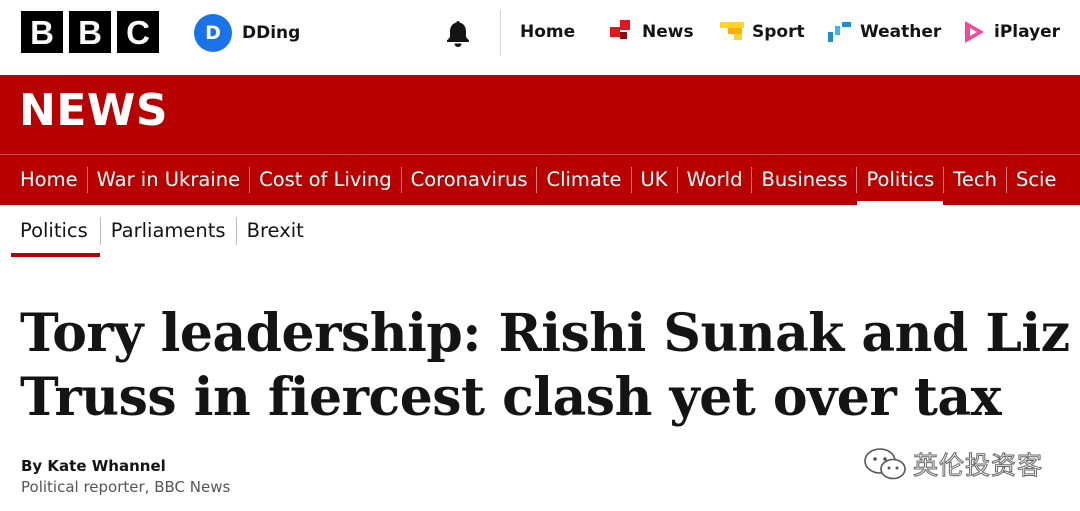 This screenshot has height=511, width=1080. What do you see at coordinates (168, 231) in the screenshot?
I see `secondary-nav-parliaments: Parliaments` at bounding box center [168, 231].